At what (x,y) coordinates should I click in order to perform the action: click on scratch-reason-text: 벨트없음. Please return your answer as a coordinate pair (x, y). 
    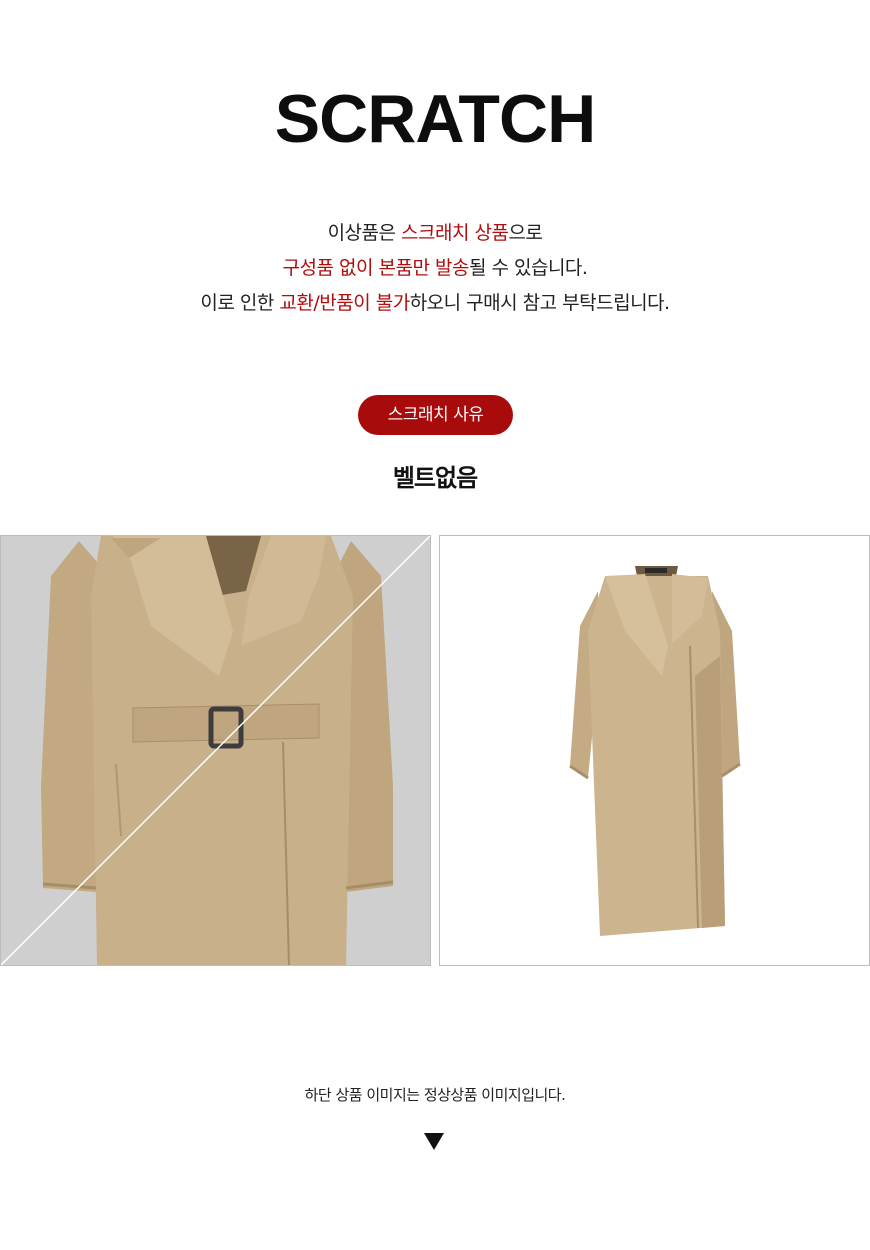
    Looking at the image, I should click on (435, 478).